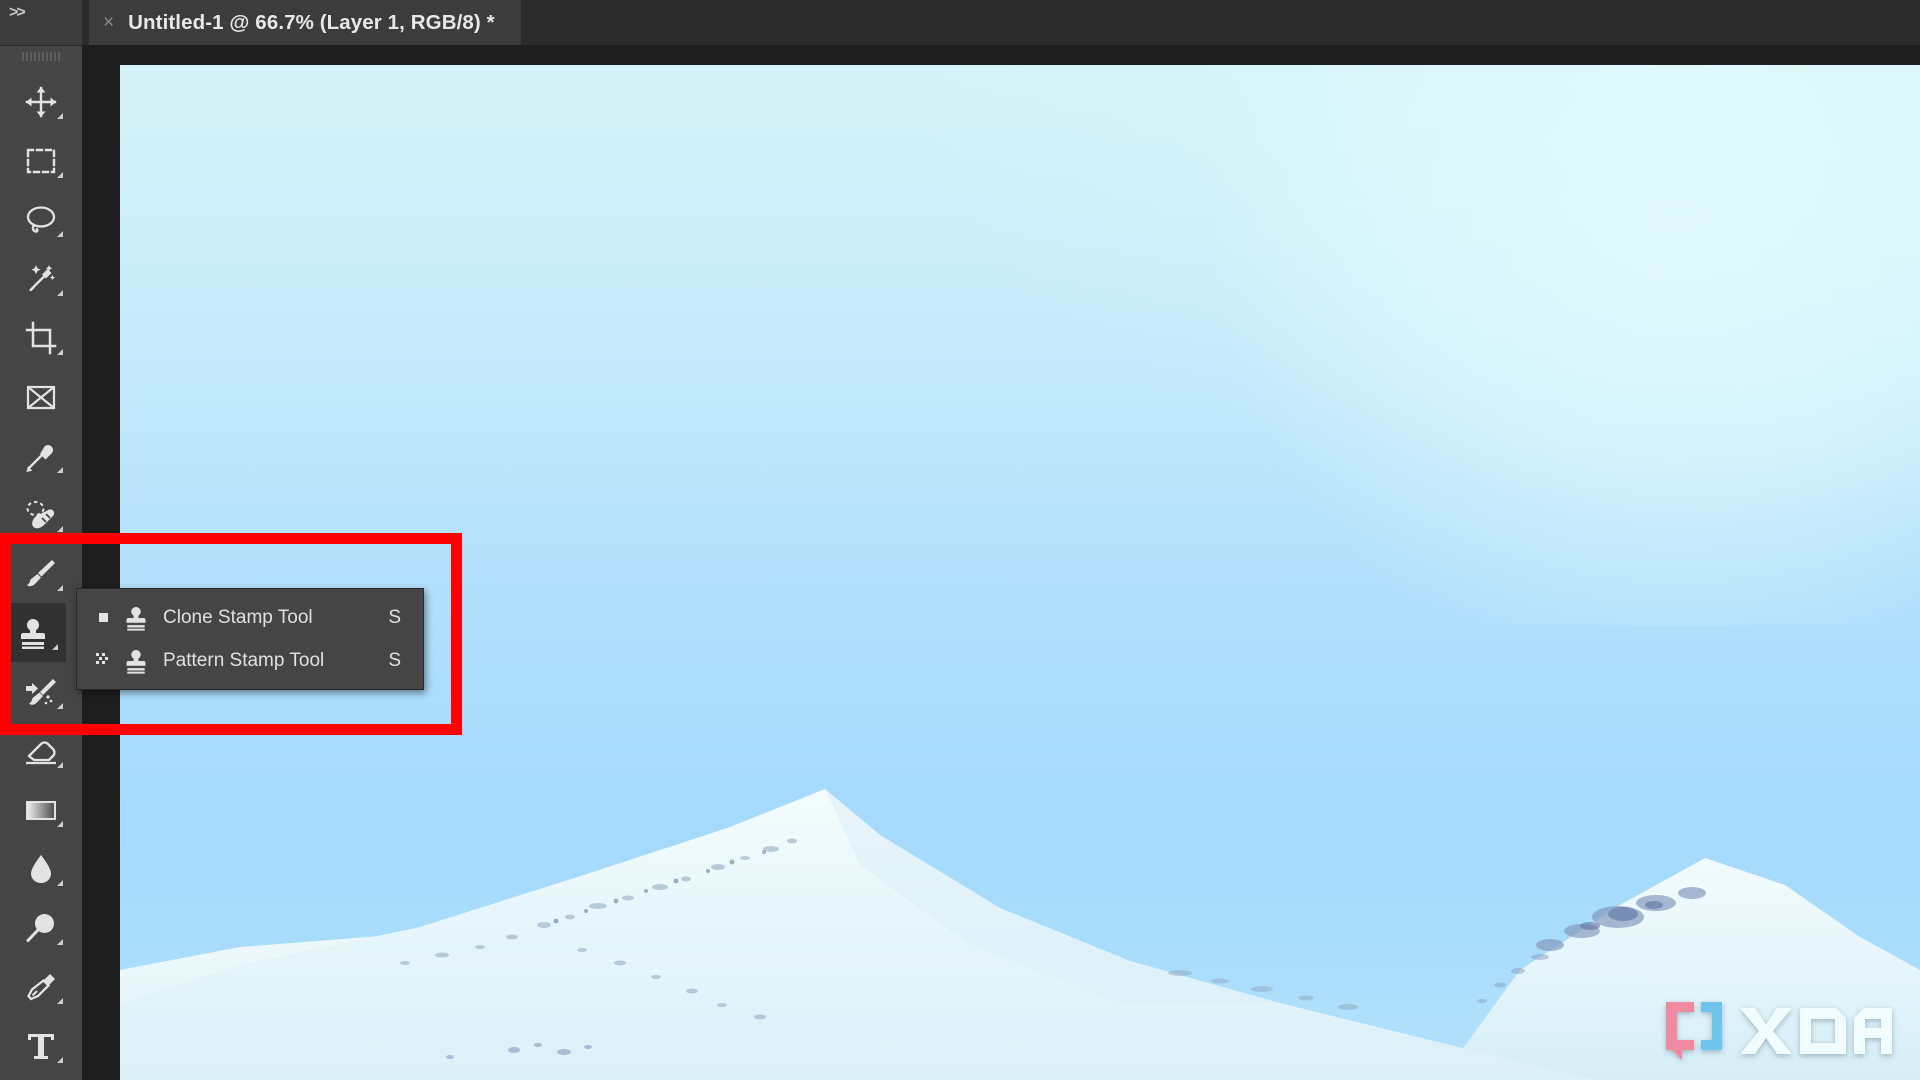  I want to click on type-icon, so click(41, 1046).